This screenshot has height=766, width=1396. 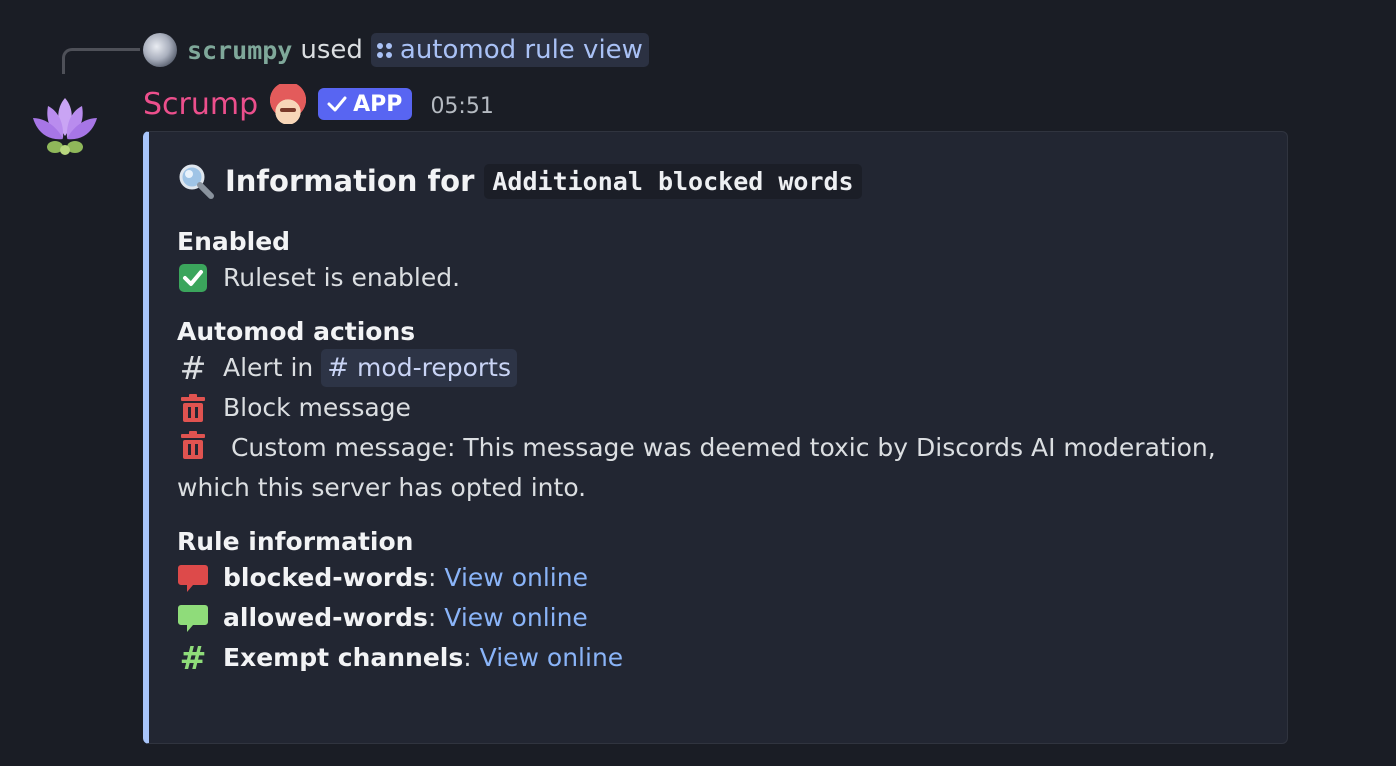 I want to click on reply-context: scrumpy used automod rule view, so click(x=396, y=50).